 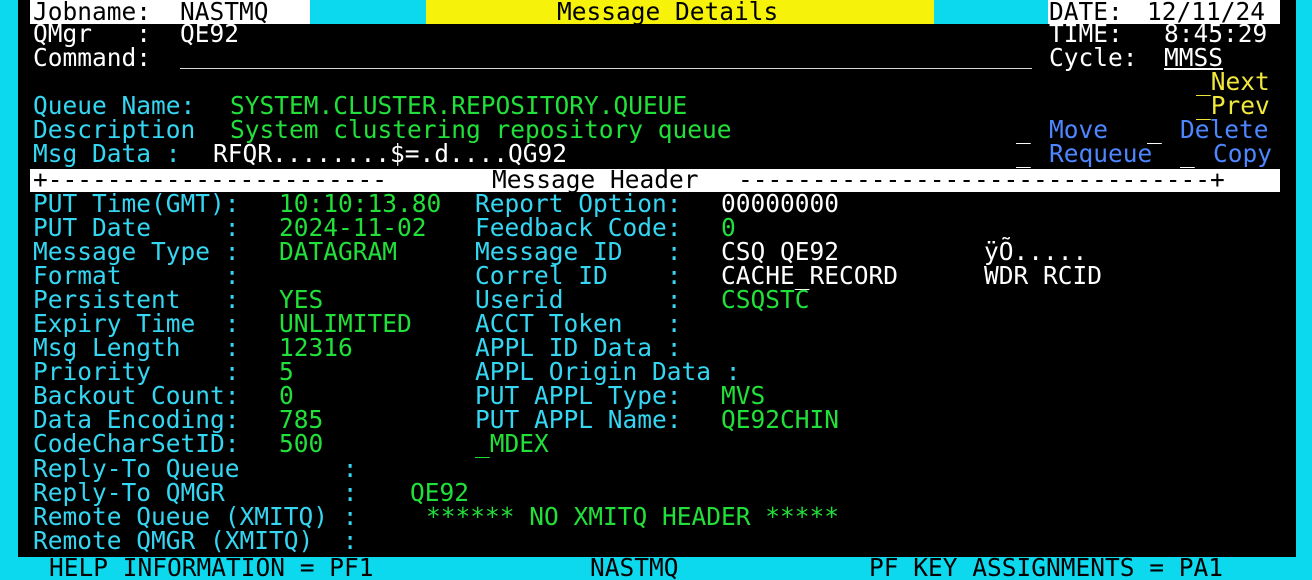 I want to click on copy-action: Copy, so click(x=1242, y=153).